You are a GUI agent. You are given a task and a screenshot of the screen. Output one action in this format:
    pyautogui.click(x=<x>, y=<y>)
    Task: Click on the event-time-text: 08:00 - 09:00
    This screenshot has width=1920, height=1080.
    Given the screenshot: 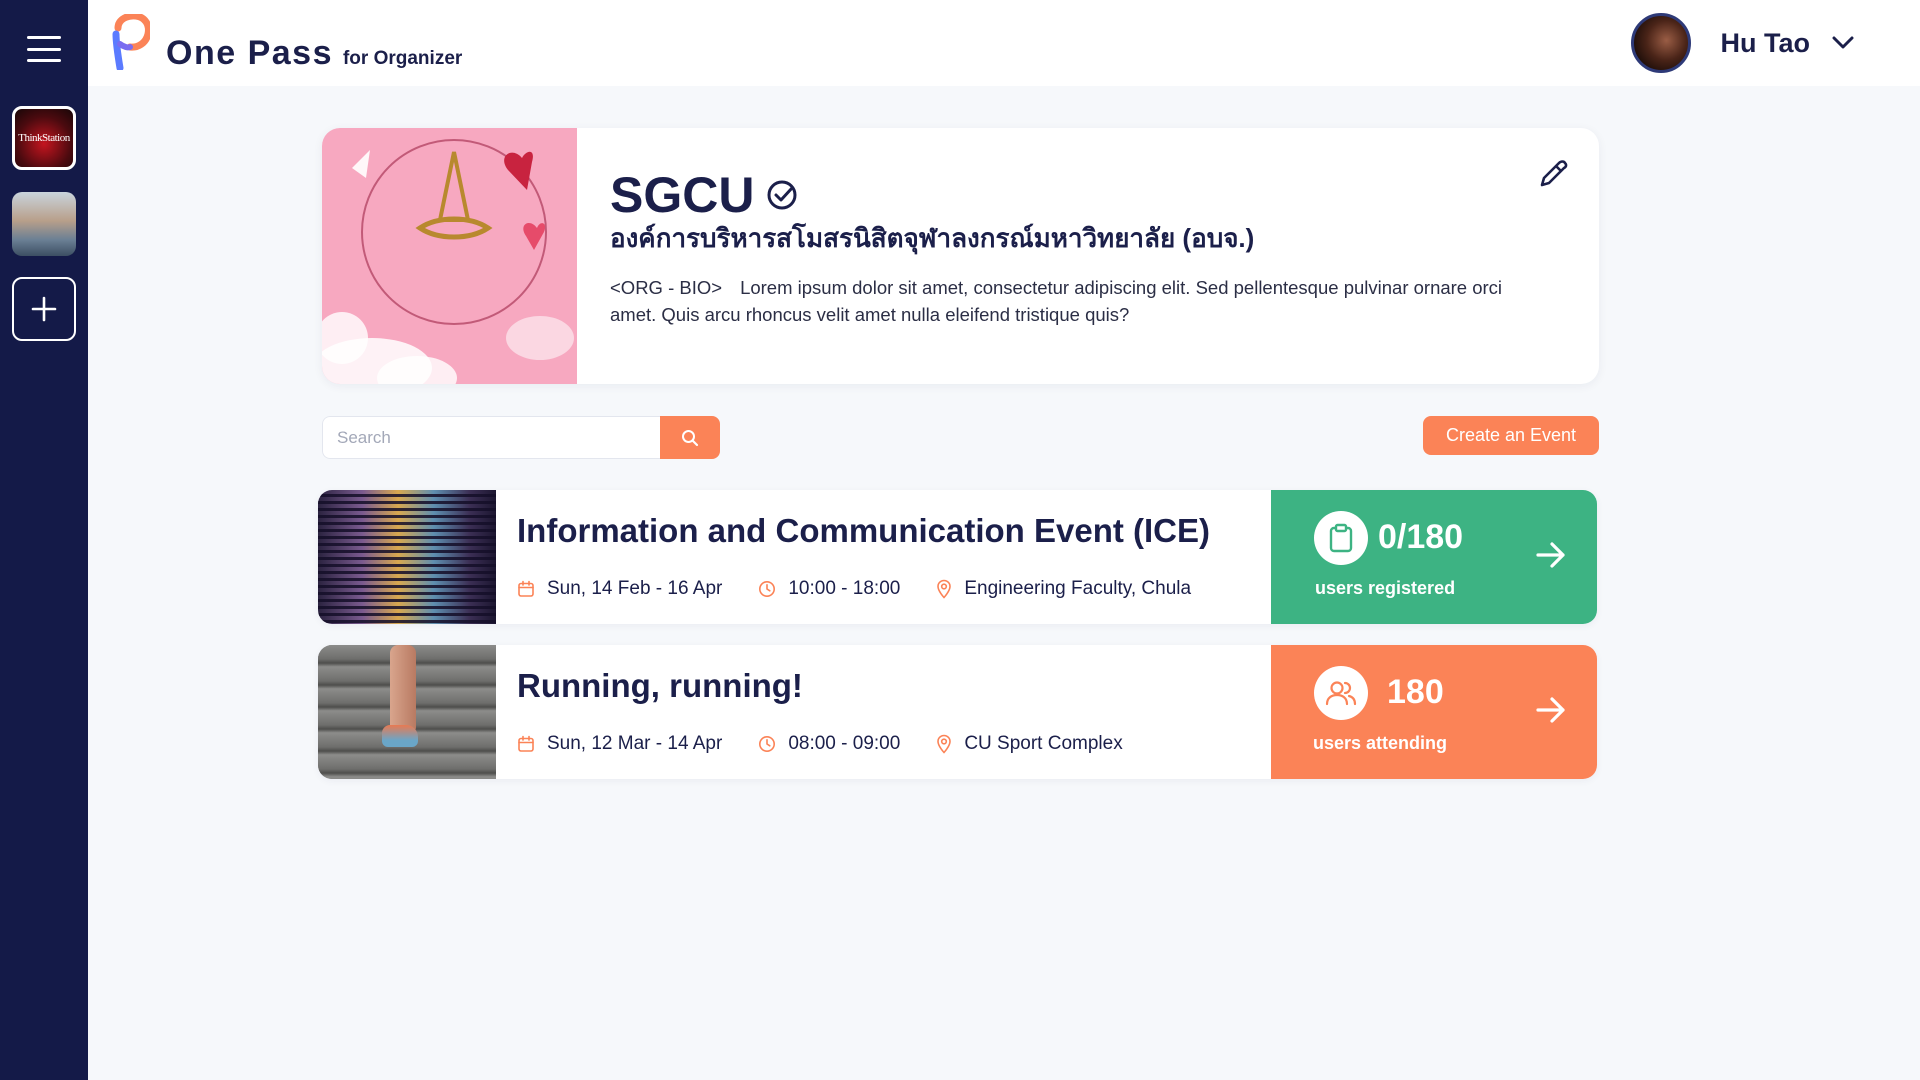 What is the action you would take?
    pyautogui.click(x=844, y=743)
    